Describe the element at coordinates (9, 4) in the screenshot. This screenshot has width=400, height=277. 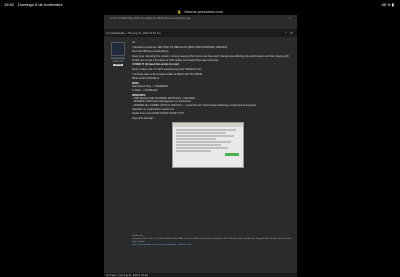
I see `status-time: 15:52` at that location.